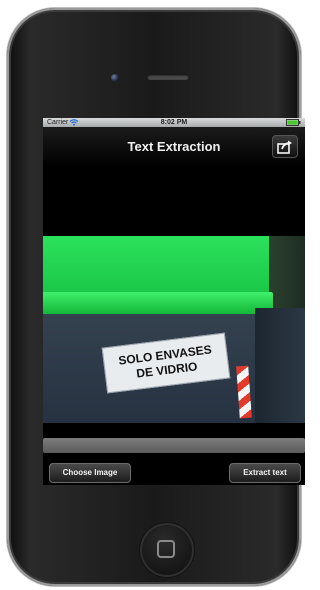 Image resolution: width=320 pixels, height=590 pixels. What do you see at coordinates (174, 445) in the screenshot?
I see `progress-bar` at bounding box center [174, 445].